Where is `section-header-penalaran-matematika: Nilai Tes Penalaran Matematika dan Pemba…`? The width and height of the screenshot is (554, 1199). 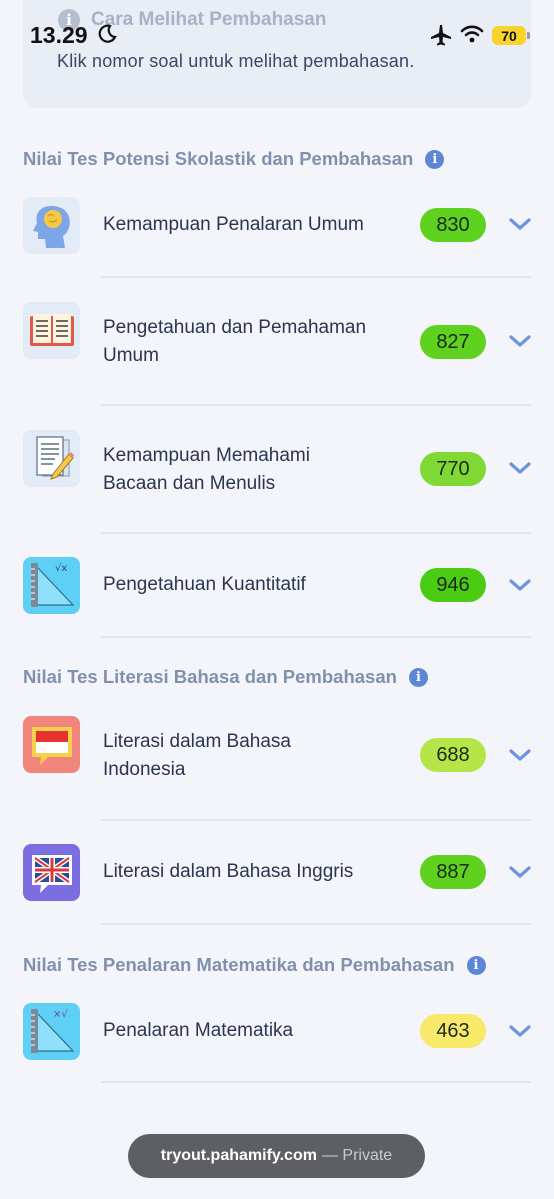 section-header-penalaran-matematika: Nilai Tes Penalaran Matematika dan Pemba… is located at coordinates (254, 965).